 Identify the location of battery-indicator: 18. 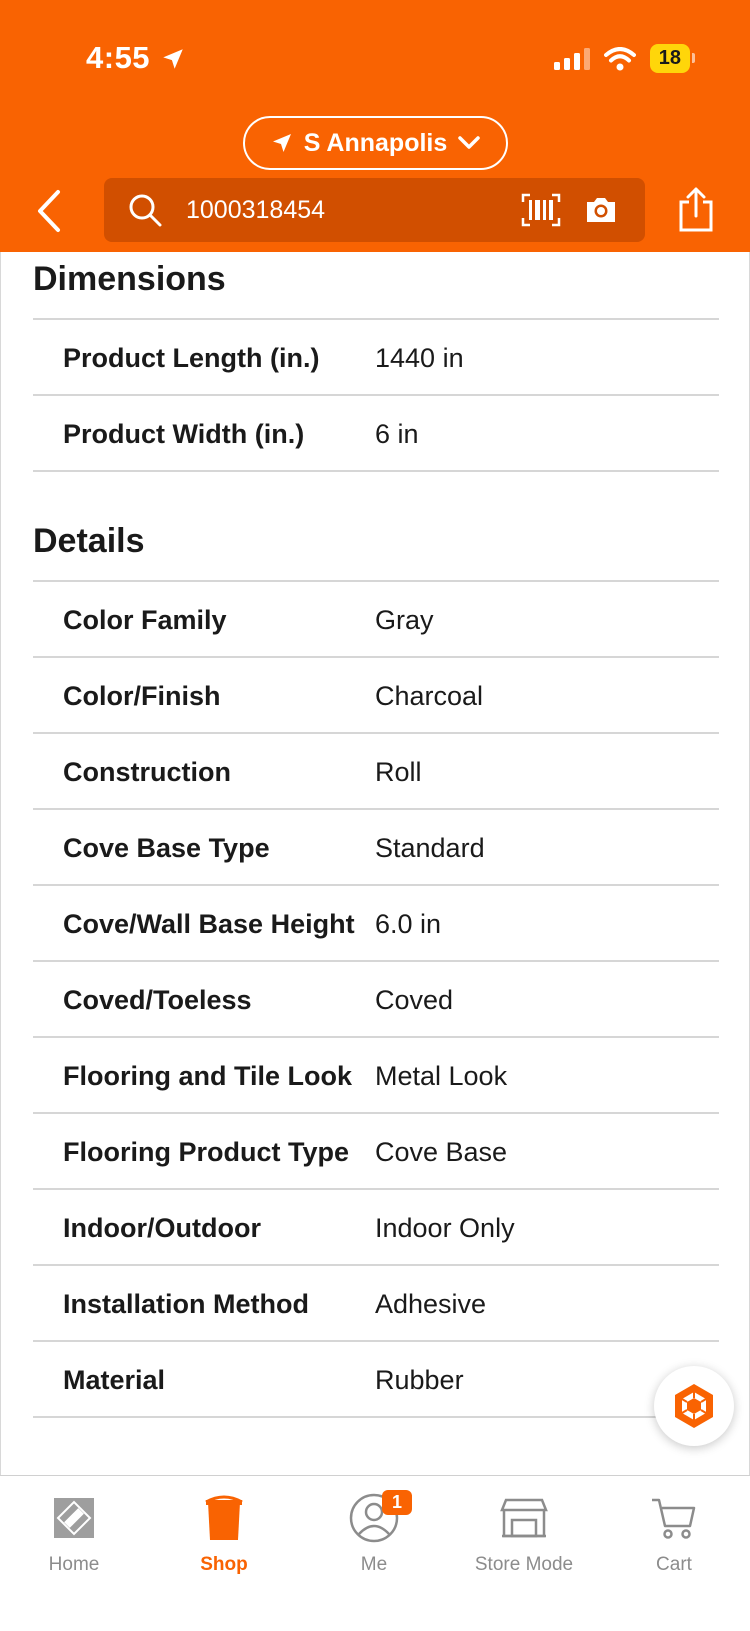
(672, 58).